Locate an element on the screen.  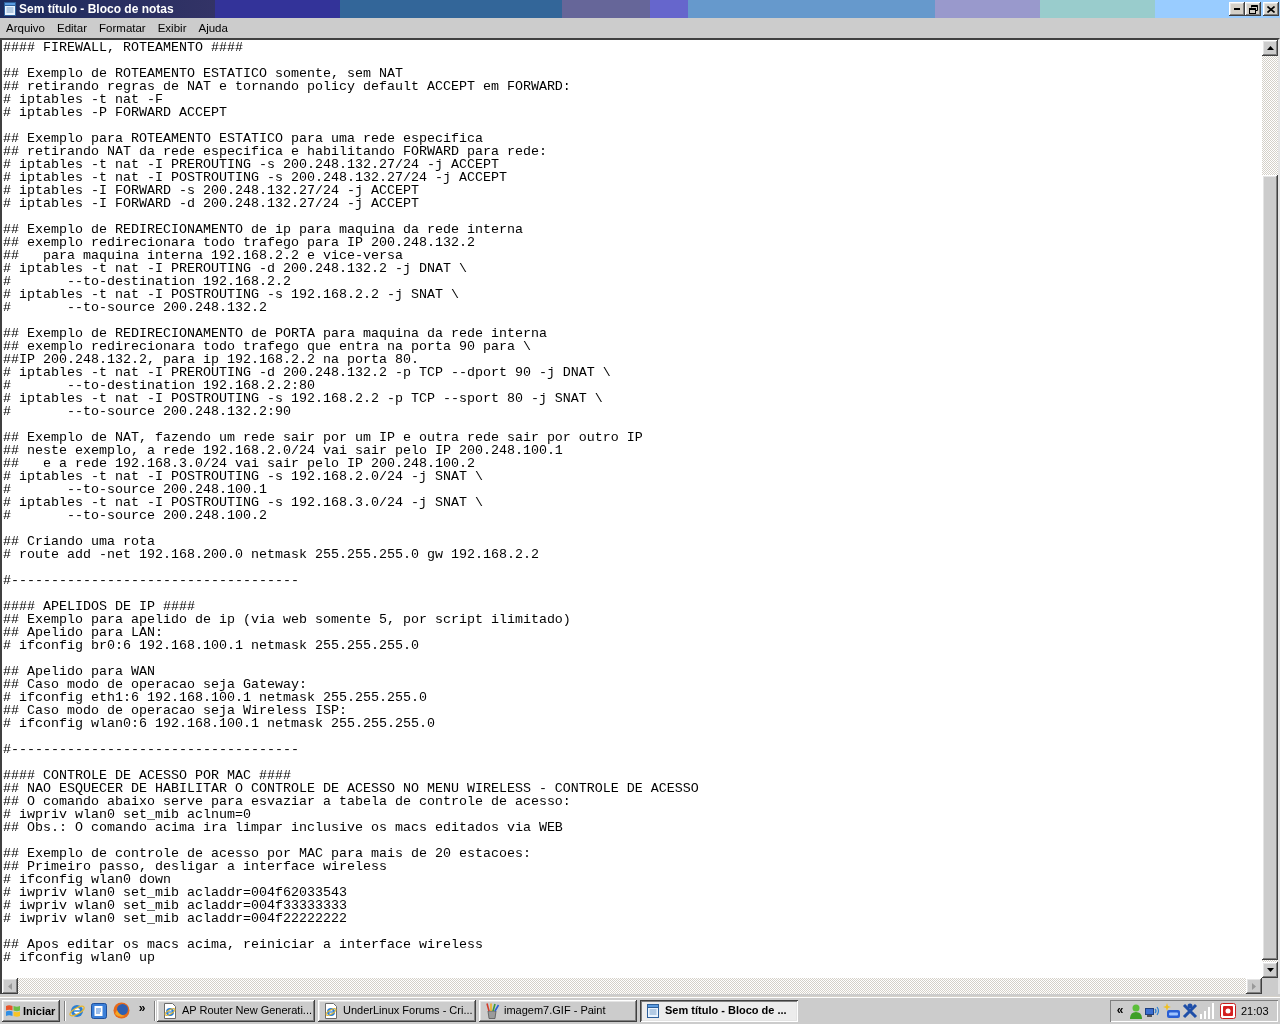
text-line: ## retirando regras de NAT e tornando policy default ACCEPT em FORWARD: is located at coordinates (287, 86).